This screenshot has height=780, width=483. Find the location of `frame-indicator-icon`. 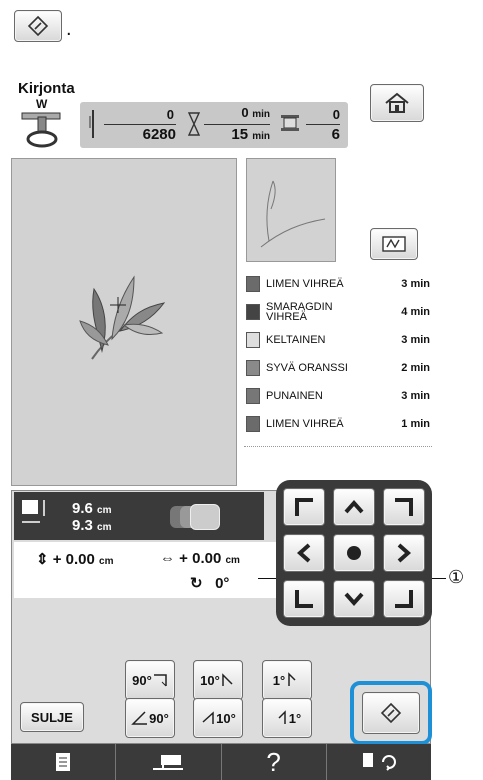

frame-indicator-icon is located at coordinates (200, 517).